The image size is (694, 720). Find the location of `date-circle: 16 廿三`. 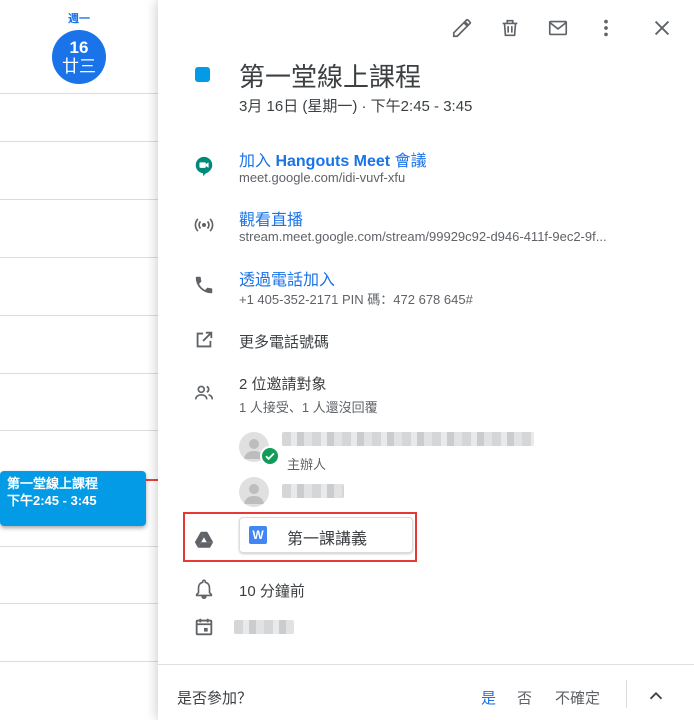

date-circle: 16 廿三 is located at coordinates (79, 57).